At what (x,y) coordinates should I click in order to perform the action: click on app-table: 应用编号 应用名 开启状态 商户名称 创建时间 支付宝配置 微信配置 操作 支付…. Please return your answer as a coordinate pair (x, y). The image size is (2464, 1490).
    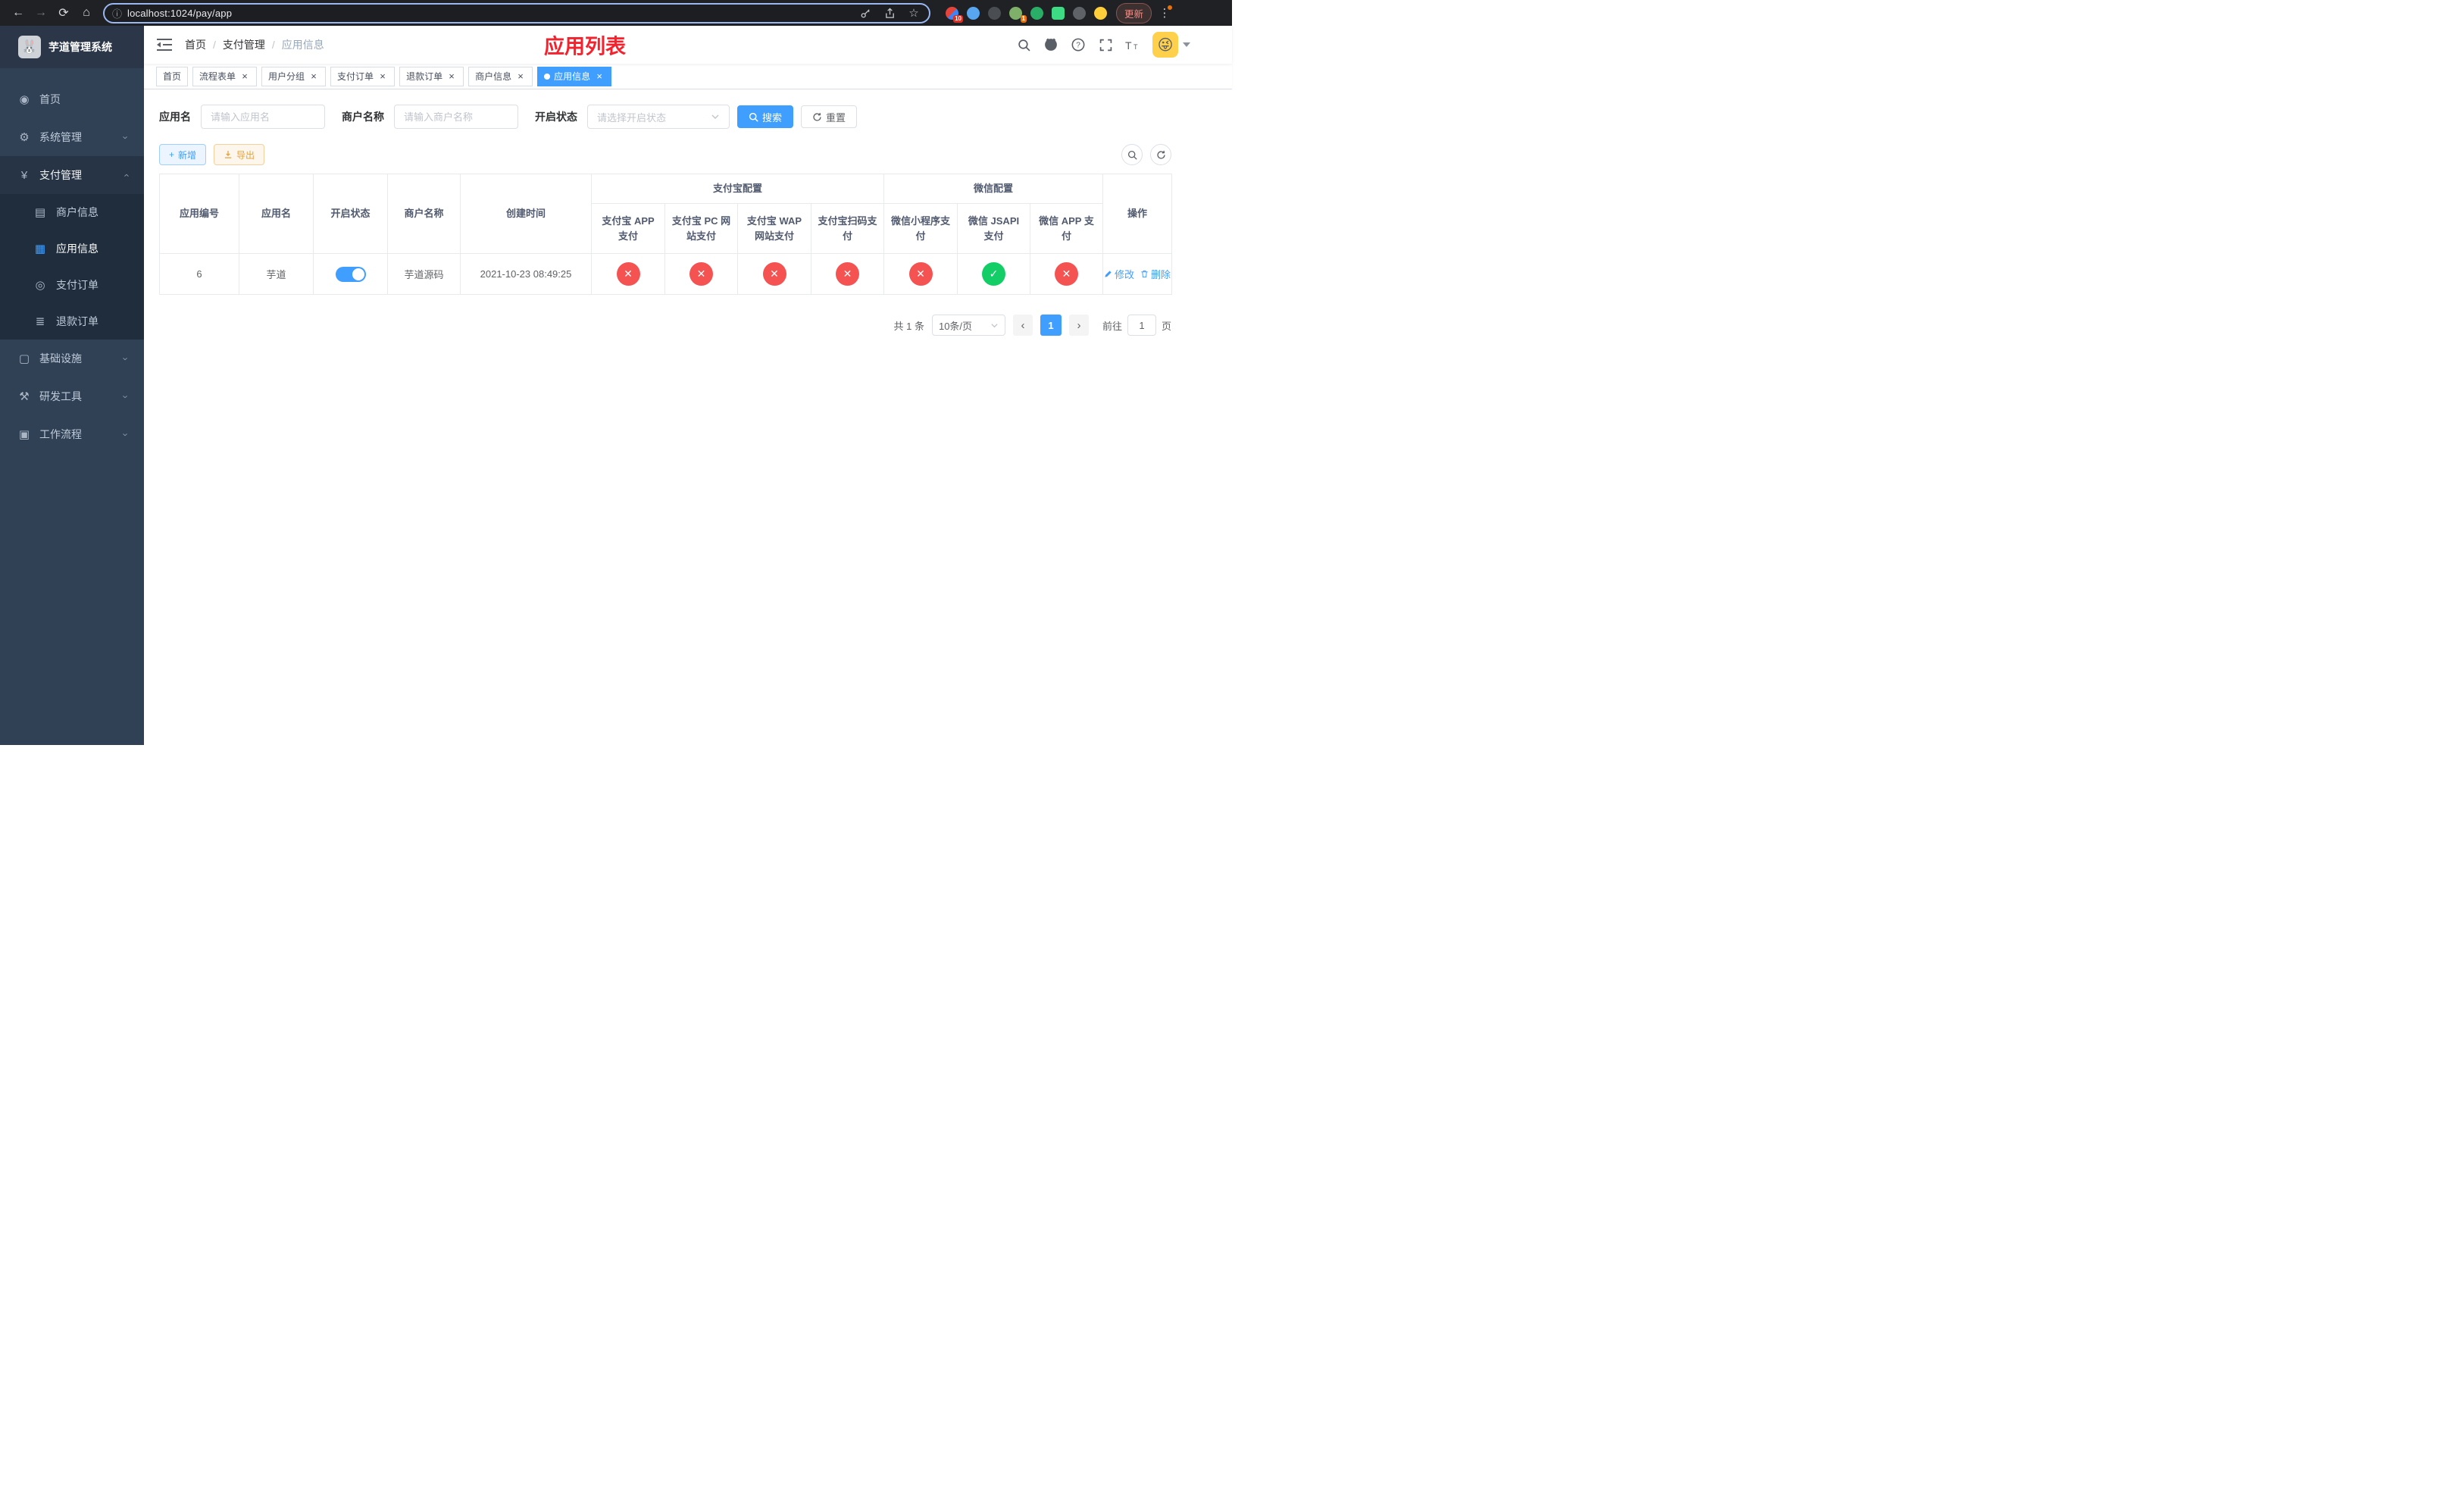
    Looking at the image, I should click on (666, 234).